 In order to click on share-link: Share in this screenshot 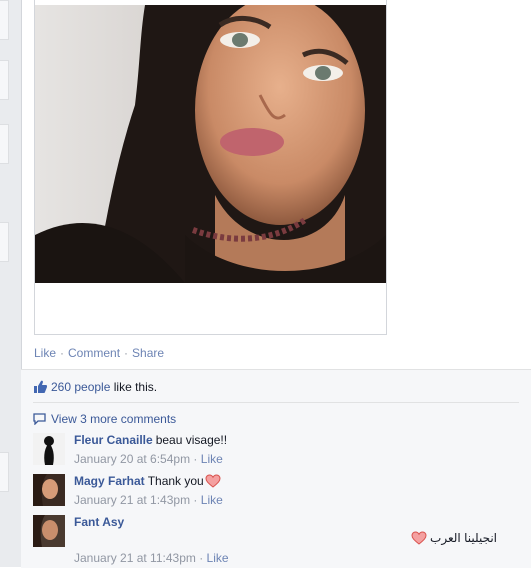, I will do `click(148, 353)`.